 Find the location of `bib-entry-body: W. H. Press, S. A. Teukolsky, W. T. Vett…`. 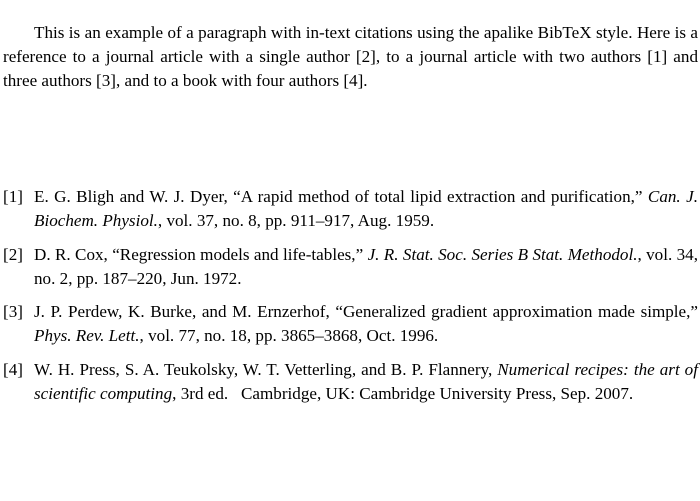

bib-entry-body: W. H. Press, S. A. Teukolsky, W. T. Vett… is located at coordinates (366, 382).